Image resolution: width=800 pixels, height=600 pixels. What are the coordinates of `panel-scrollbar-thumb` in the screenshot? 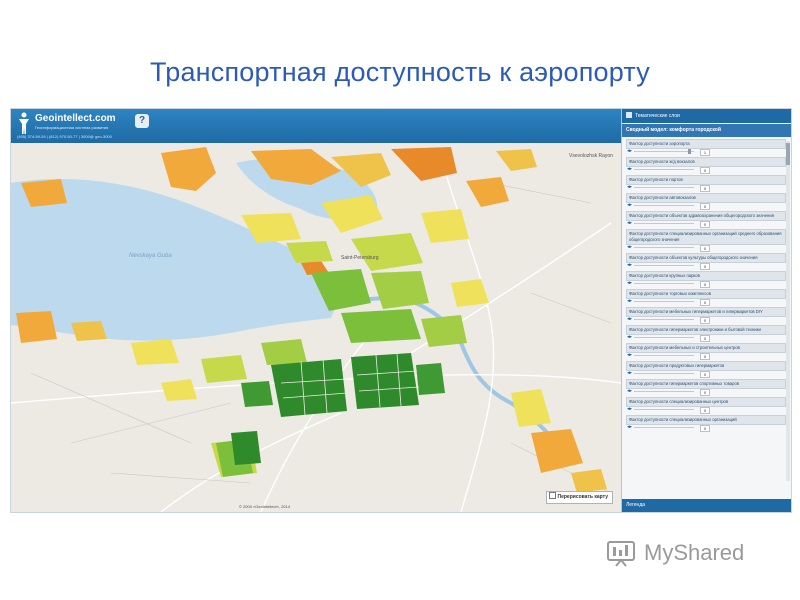 It's located at (788, 154).